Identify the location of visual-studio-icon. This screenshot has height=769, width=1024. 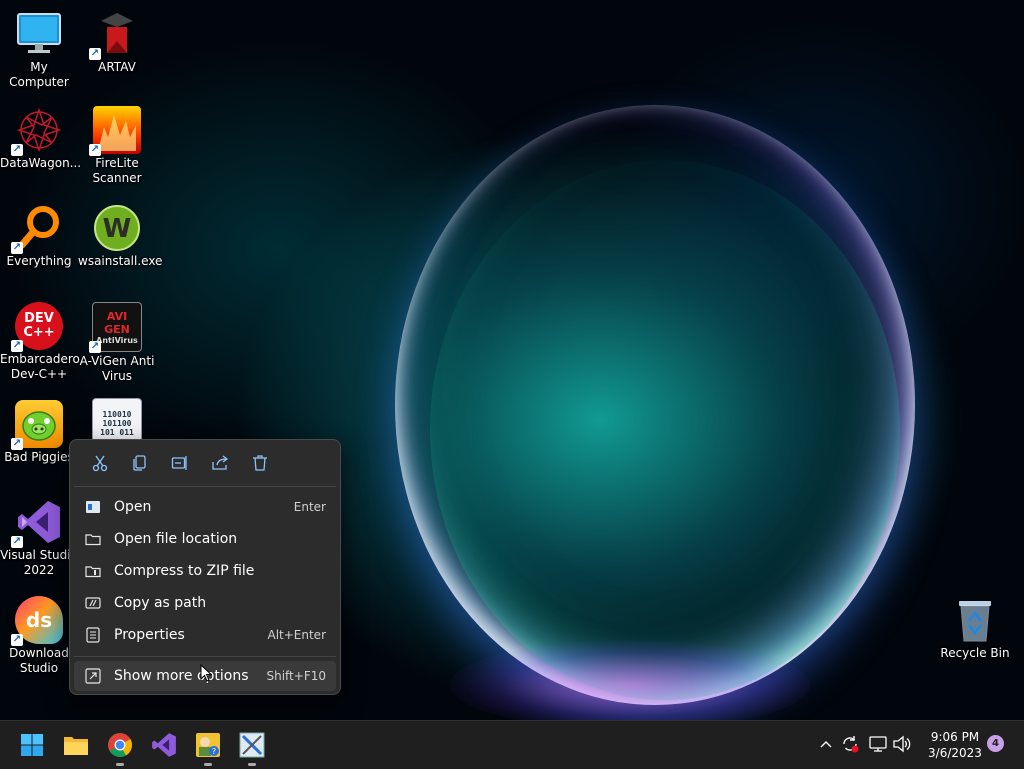
(164, 745).